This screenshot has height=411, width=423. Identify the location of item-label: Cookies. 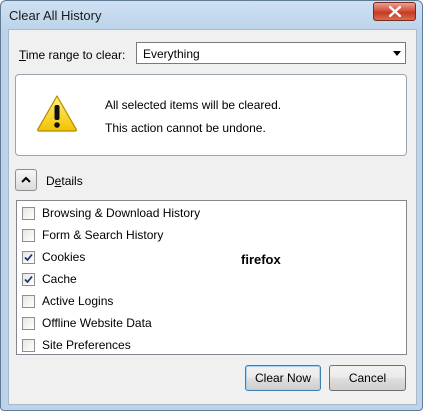
(64, 257).